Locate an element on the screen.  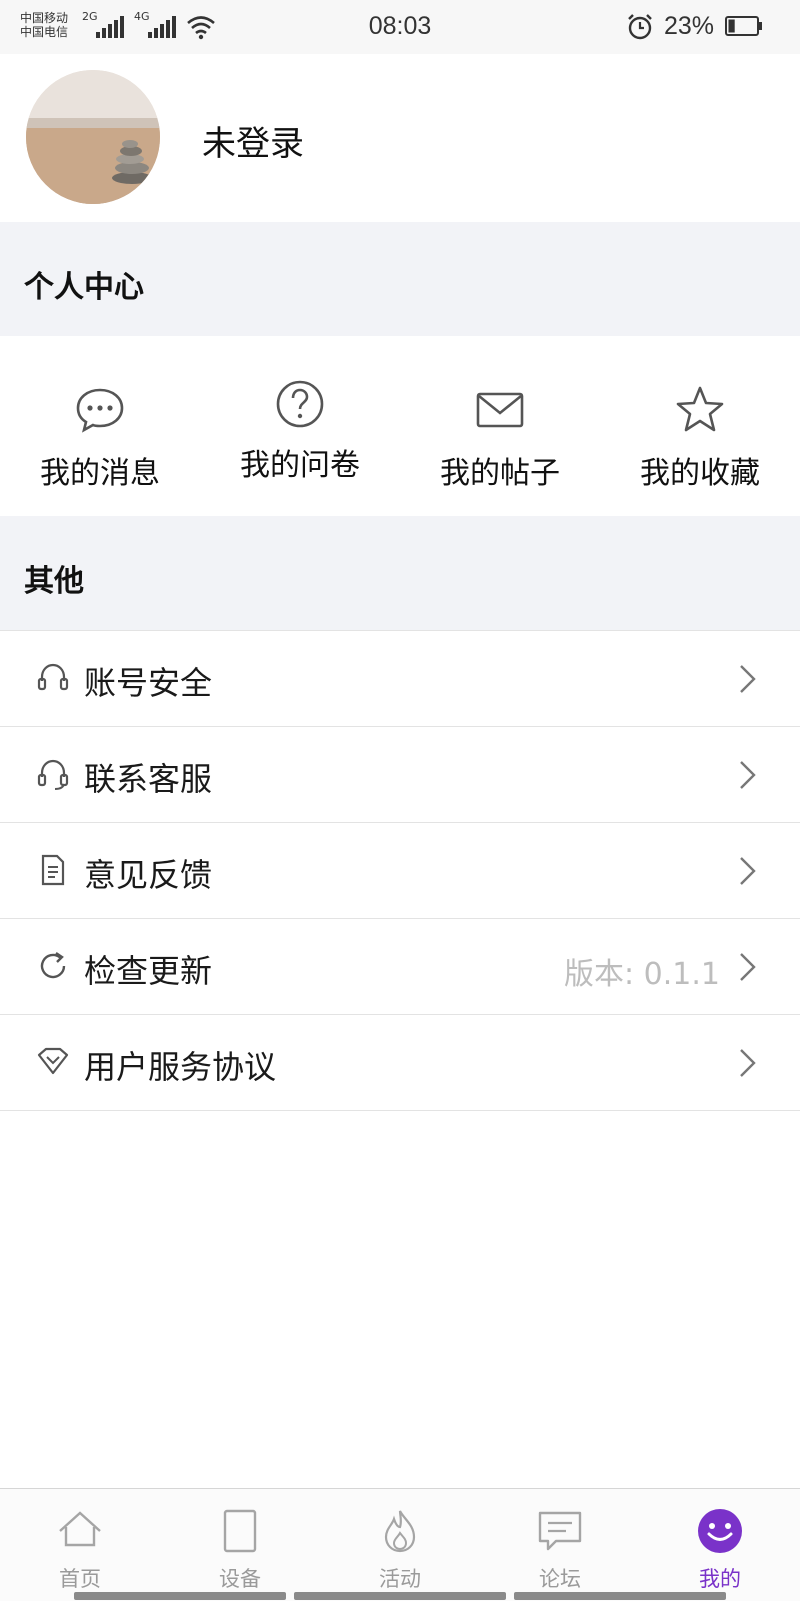
menu-item-feedback: 意见反馈 is located at coordinates (400, 870).